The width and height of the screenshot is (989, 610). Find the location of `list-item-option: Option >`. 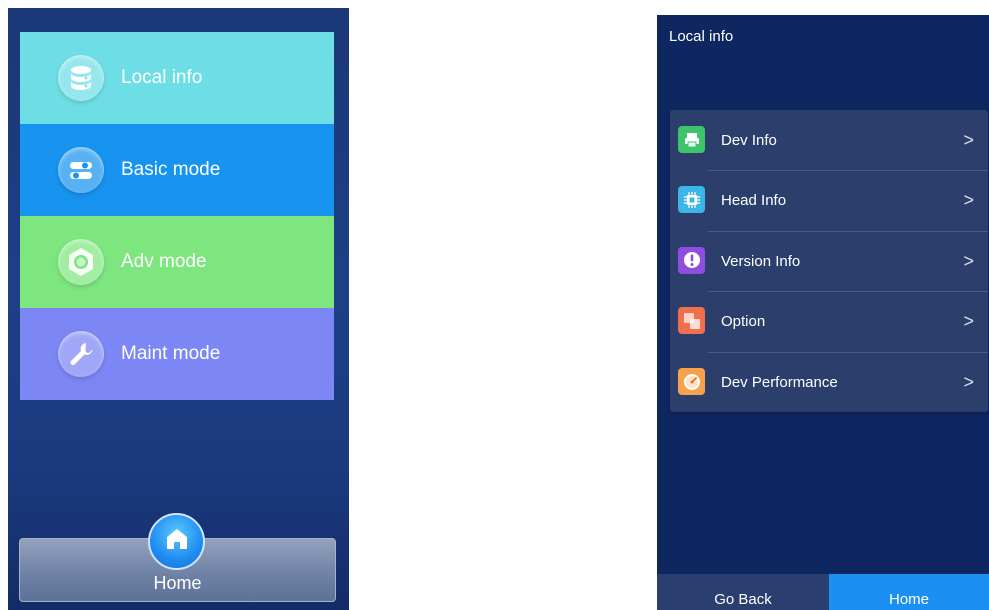

list-item-option: Option > is located at coordinates (829, 321).